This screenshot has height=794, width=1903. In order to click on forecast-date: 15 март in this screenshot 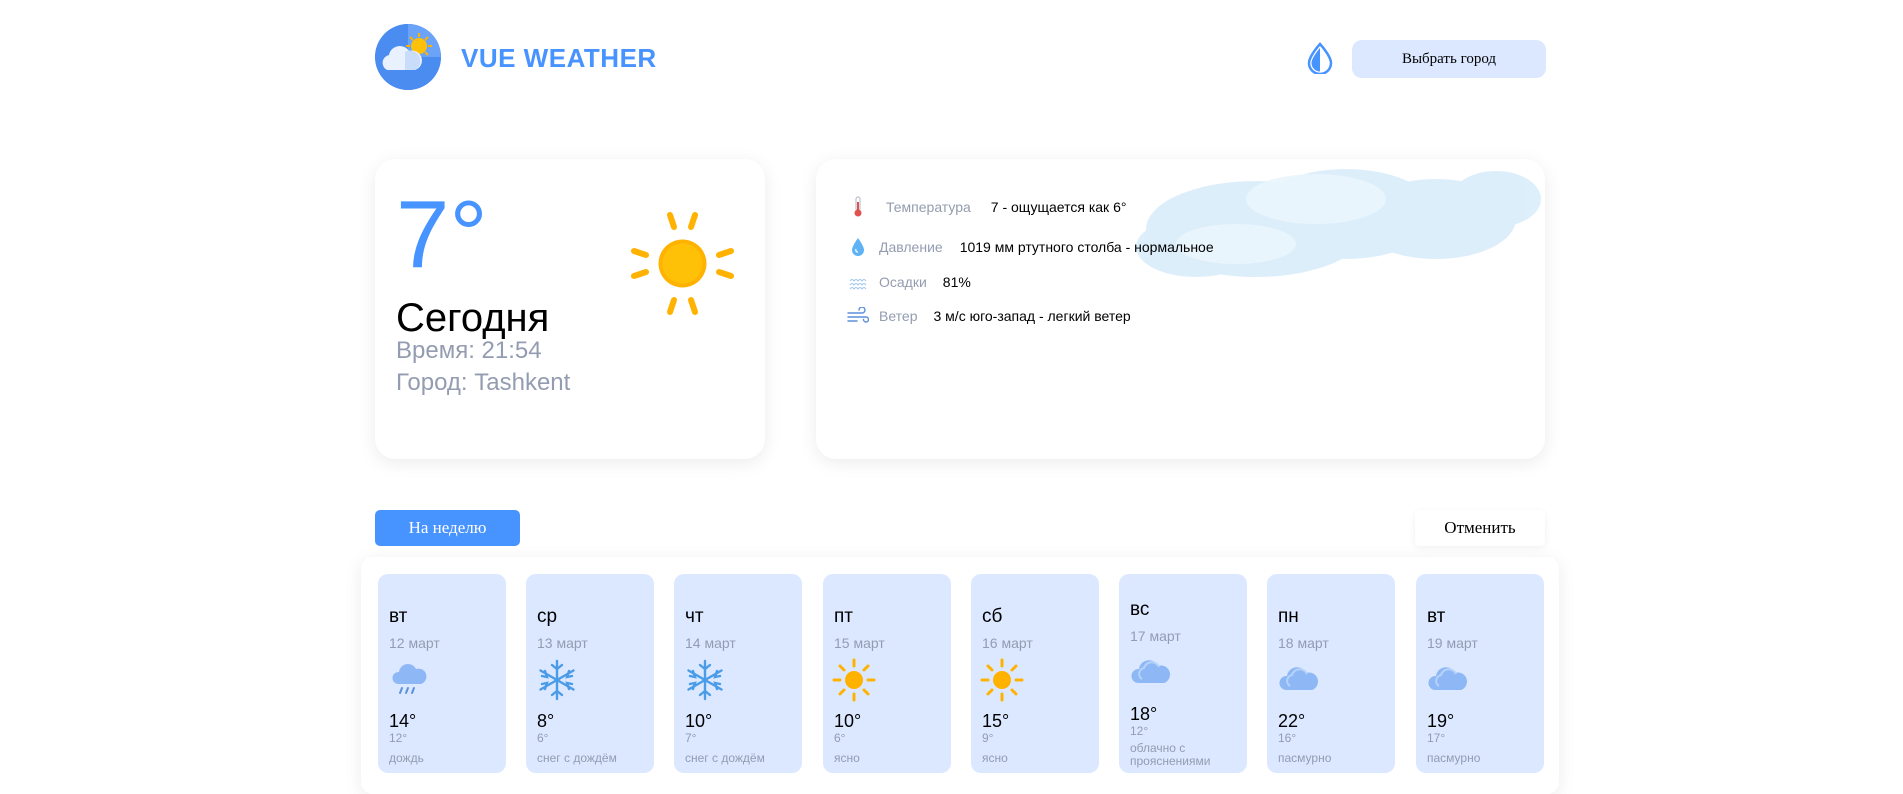, I will do `click(859, 643)`.